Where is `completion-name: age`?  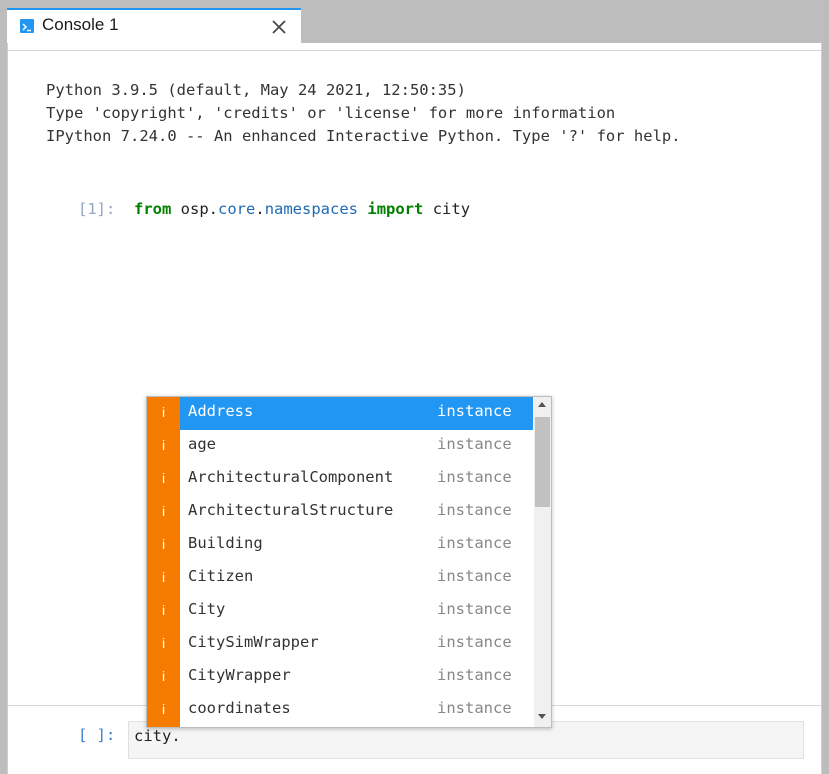
completion-name: age is located at coordinates (202, 444).